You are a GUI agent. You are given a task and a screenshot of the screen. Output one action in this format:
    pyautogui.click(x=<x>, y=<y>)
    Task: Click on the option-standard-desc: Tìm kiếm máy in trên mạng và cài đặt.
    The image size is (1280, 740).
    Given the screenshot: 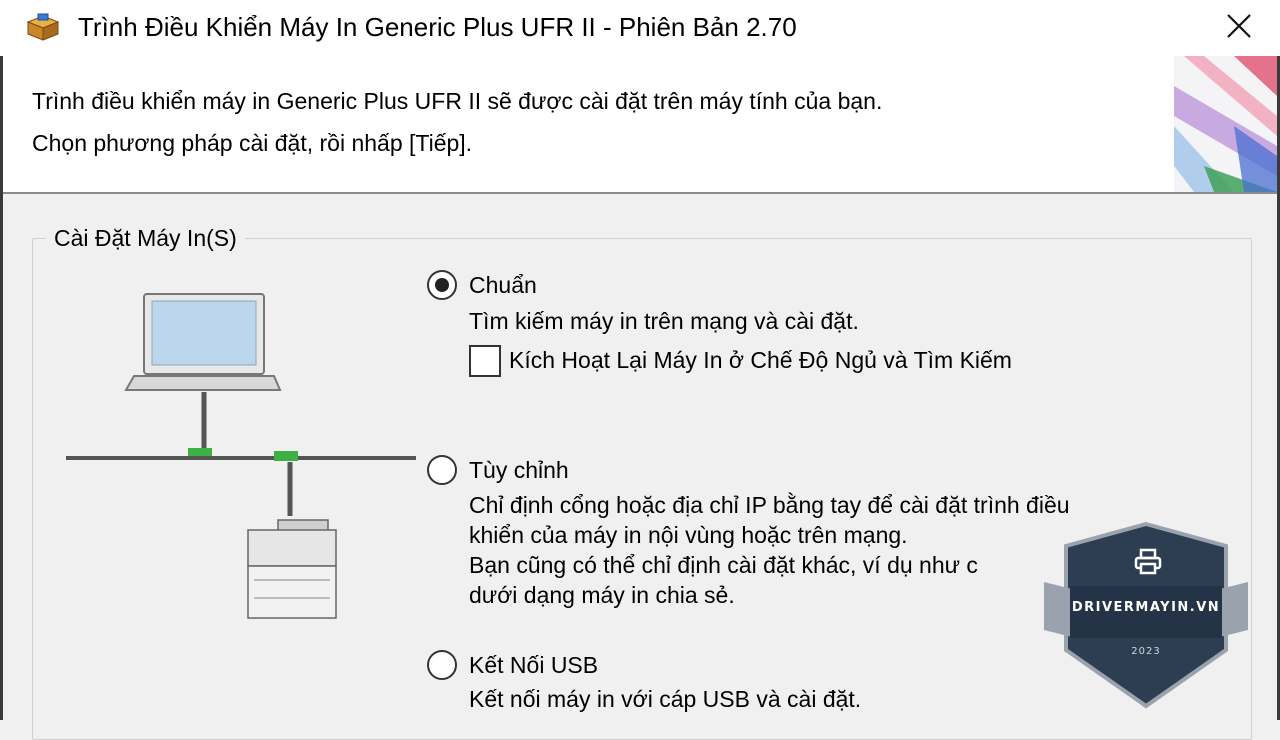 What is the action you would take?
    pyautogui.click(x=664, y=321)
    